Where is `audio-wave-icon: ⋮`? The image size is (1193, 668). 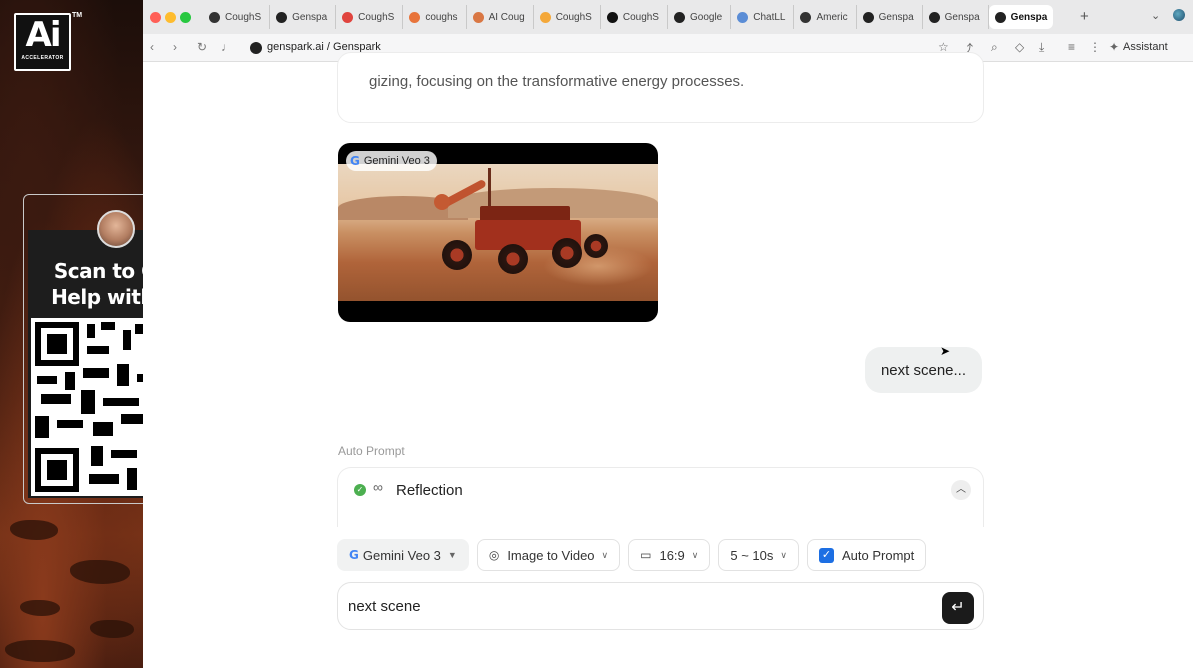 audio-wave-icon: ⋮ is located at coordinates (1095, 47).